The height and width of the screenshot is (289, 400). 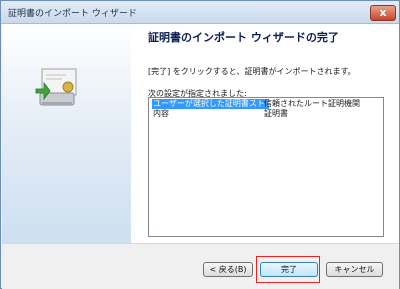 What do you see at coordinates (161, 113) in the screenshot?
I see `setting-key: 内容` at bounding box center [161, 113].